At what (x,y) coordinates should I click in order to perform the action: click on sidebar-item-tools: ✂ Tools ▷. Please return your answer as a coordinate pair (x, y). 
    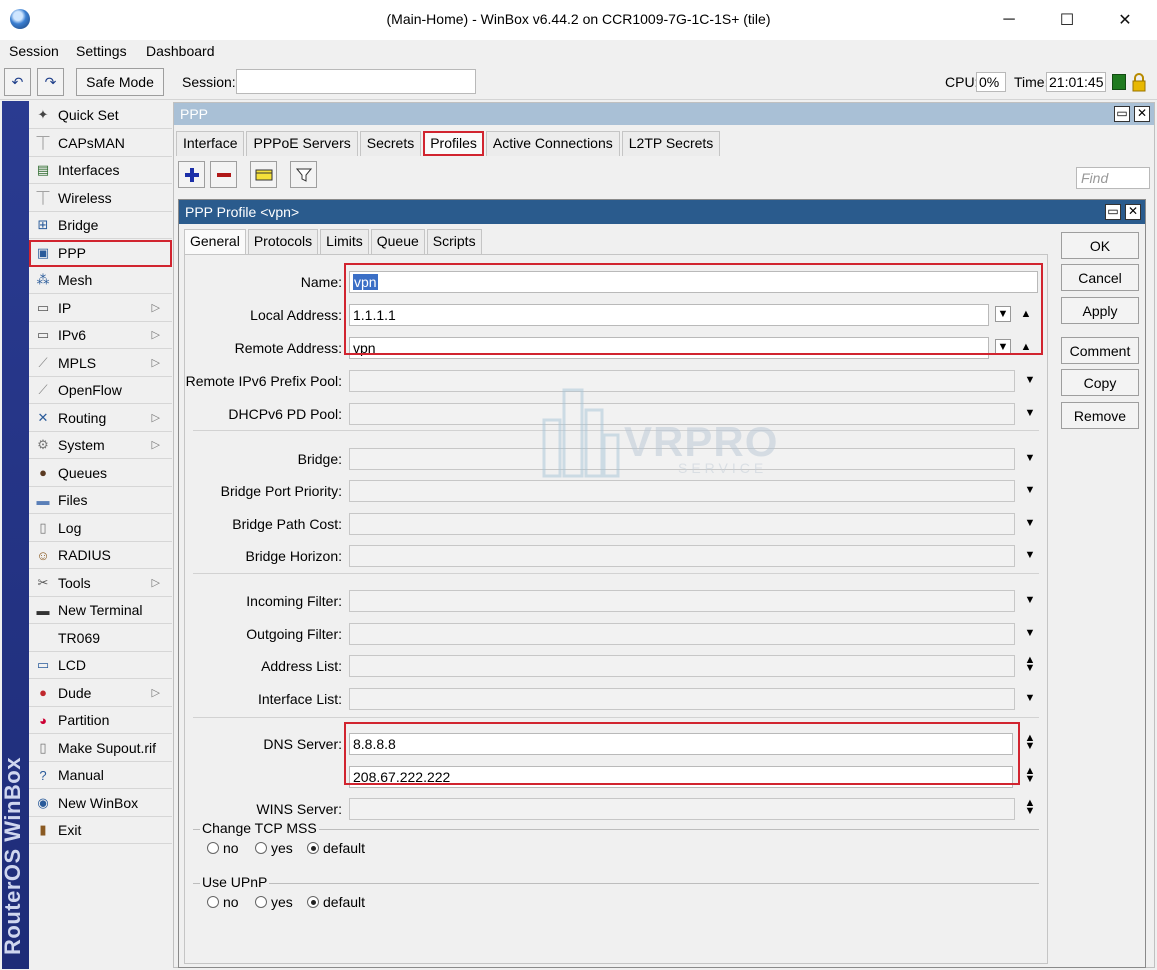
    Looking at the image, I should click on (100, 583).